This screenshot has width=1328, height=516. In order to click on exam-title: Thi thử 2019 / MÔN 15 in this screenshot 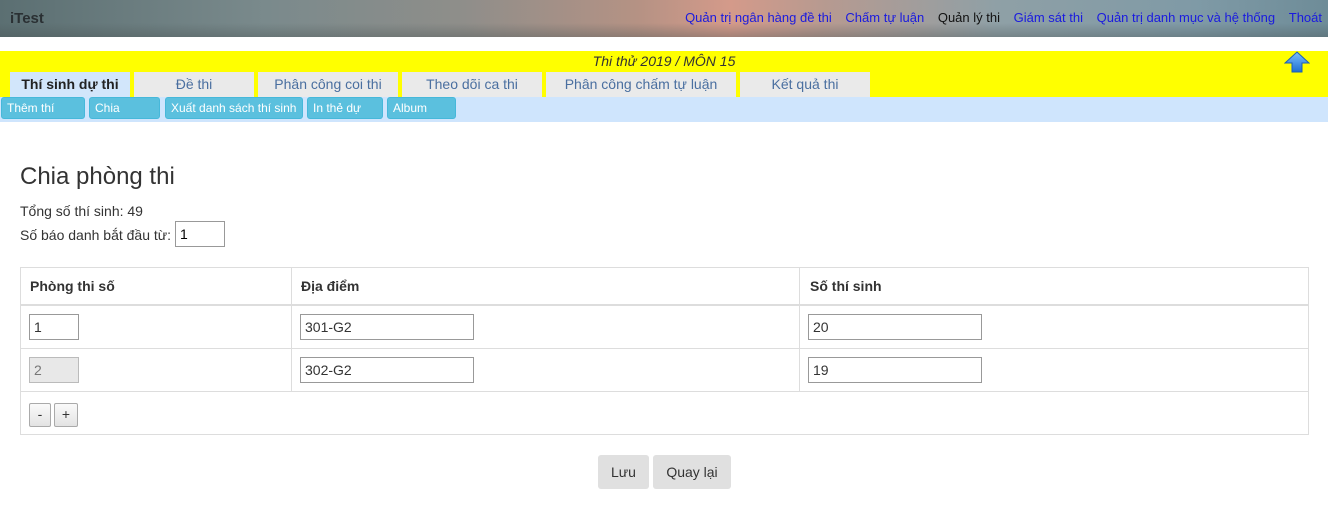, I will do `click(664, 61)`.